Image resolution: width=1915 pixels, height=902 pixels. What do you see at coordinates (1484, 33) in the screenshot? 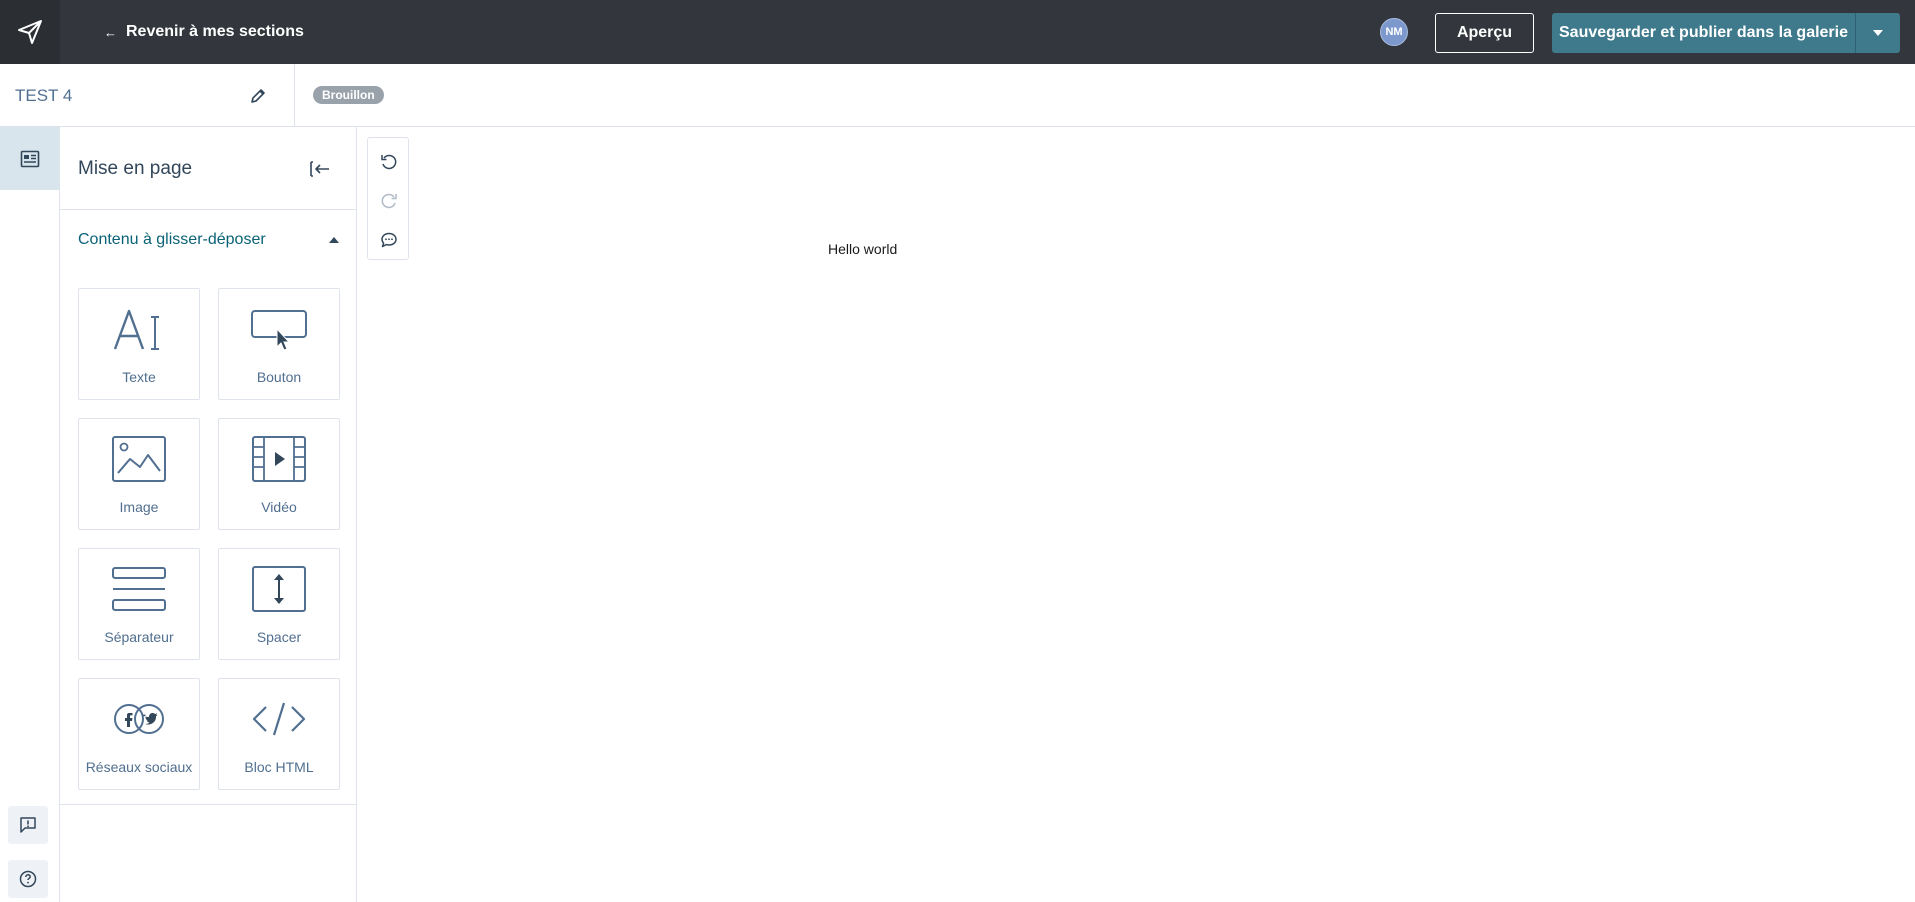
I see `preview-button: Aperçu` at bounding box center [1484, 33].